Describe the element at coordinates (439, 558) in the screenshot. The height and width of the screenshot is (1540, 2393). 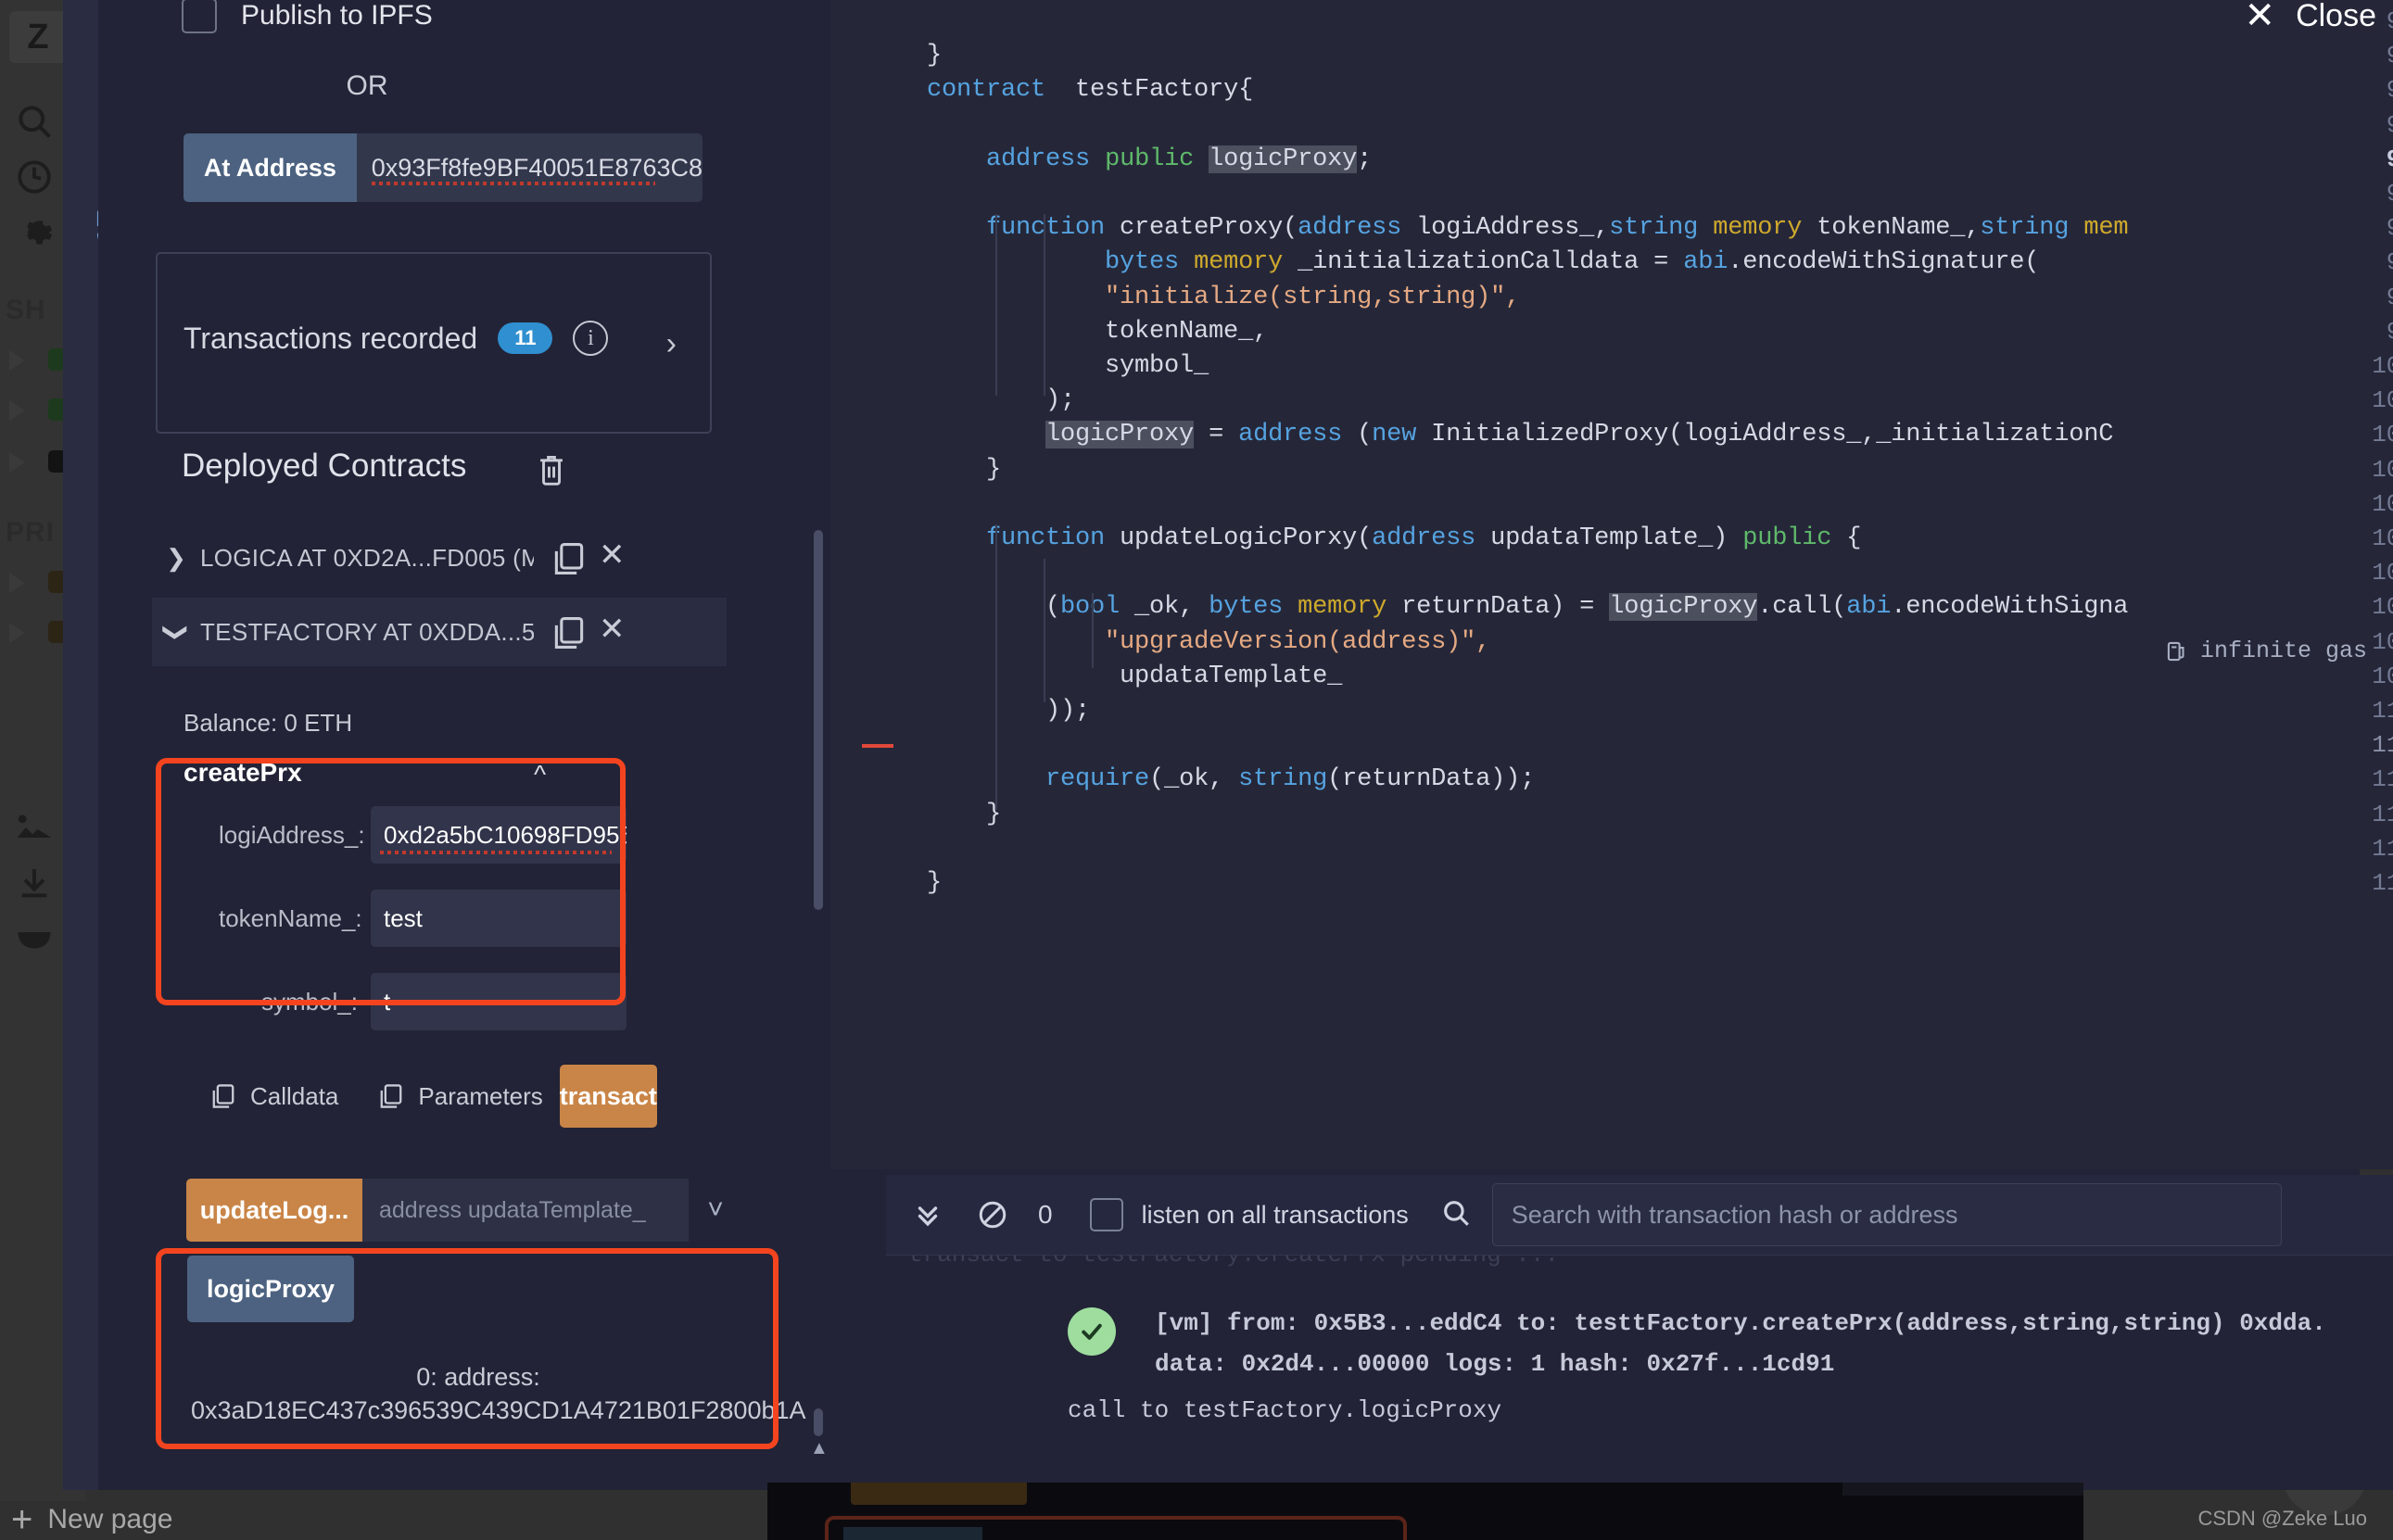
I see `deployed-contract-row: ❯ LOGICA AT 0XD2A...FD005 (MEMOI ✕` at that location.